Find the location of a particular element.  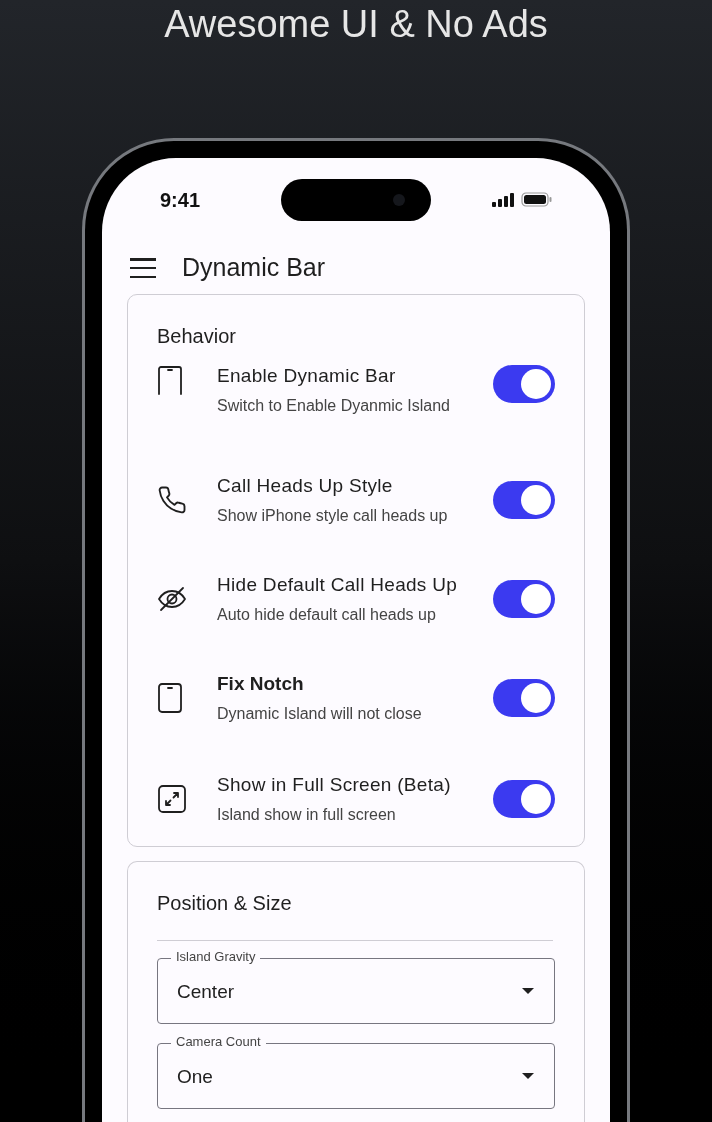

expand-icon is located at coordinates (172, 798).